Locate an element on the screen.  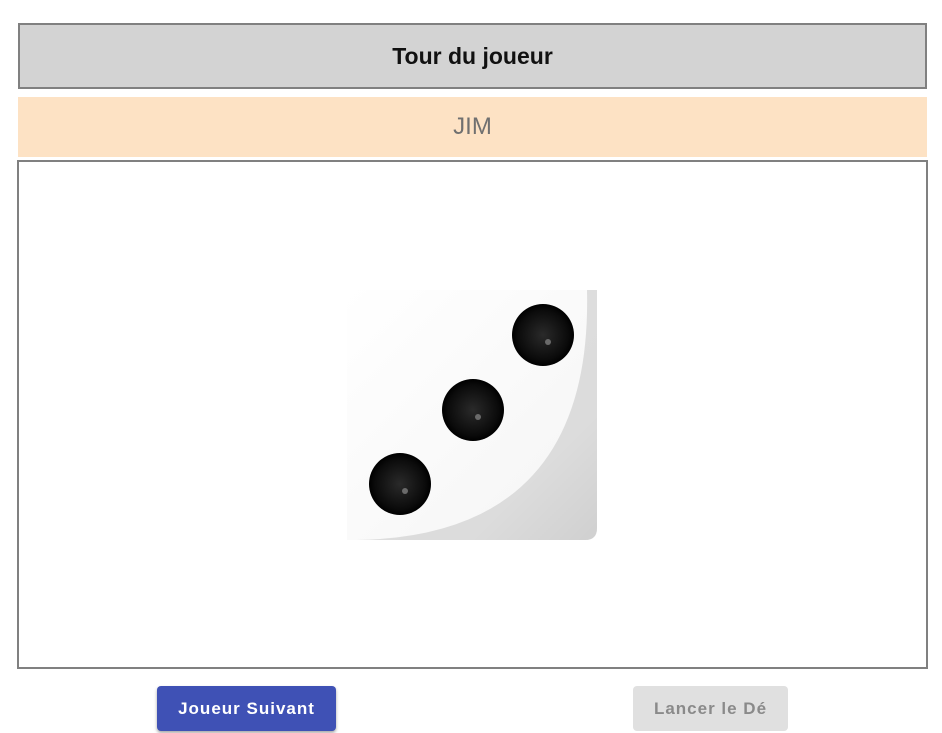
current-player-banner: JIM is located at coordinates (472, 127).